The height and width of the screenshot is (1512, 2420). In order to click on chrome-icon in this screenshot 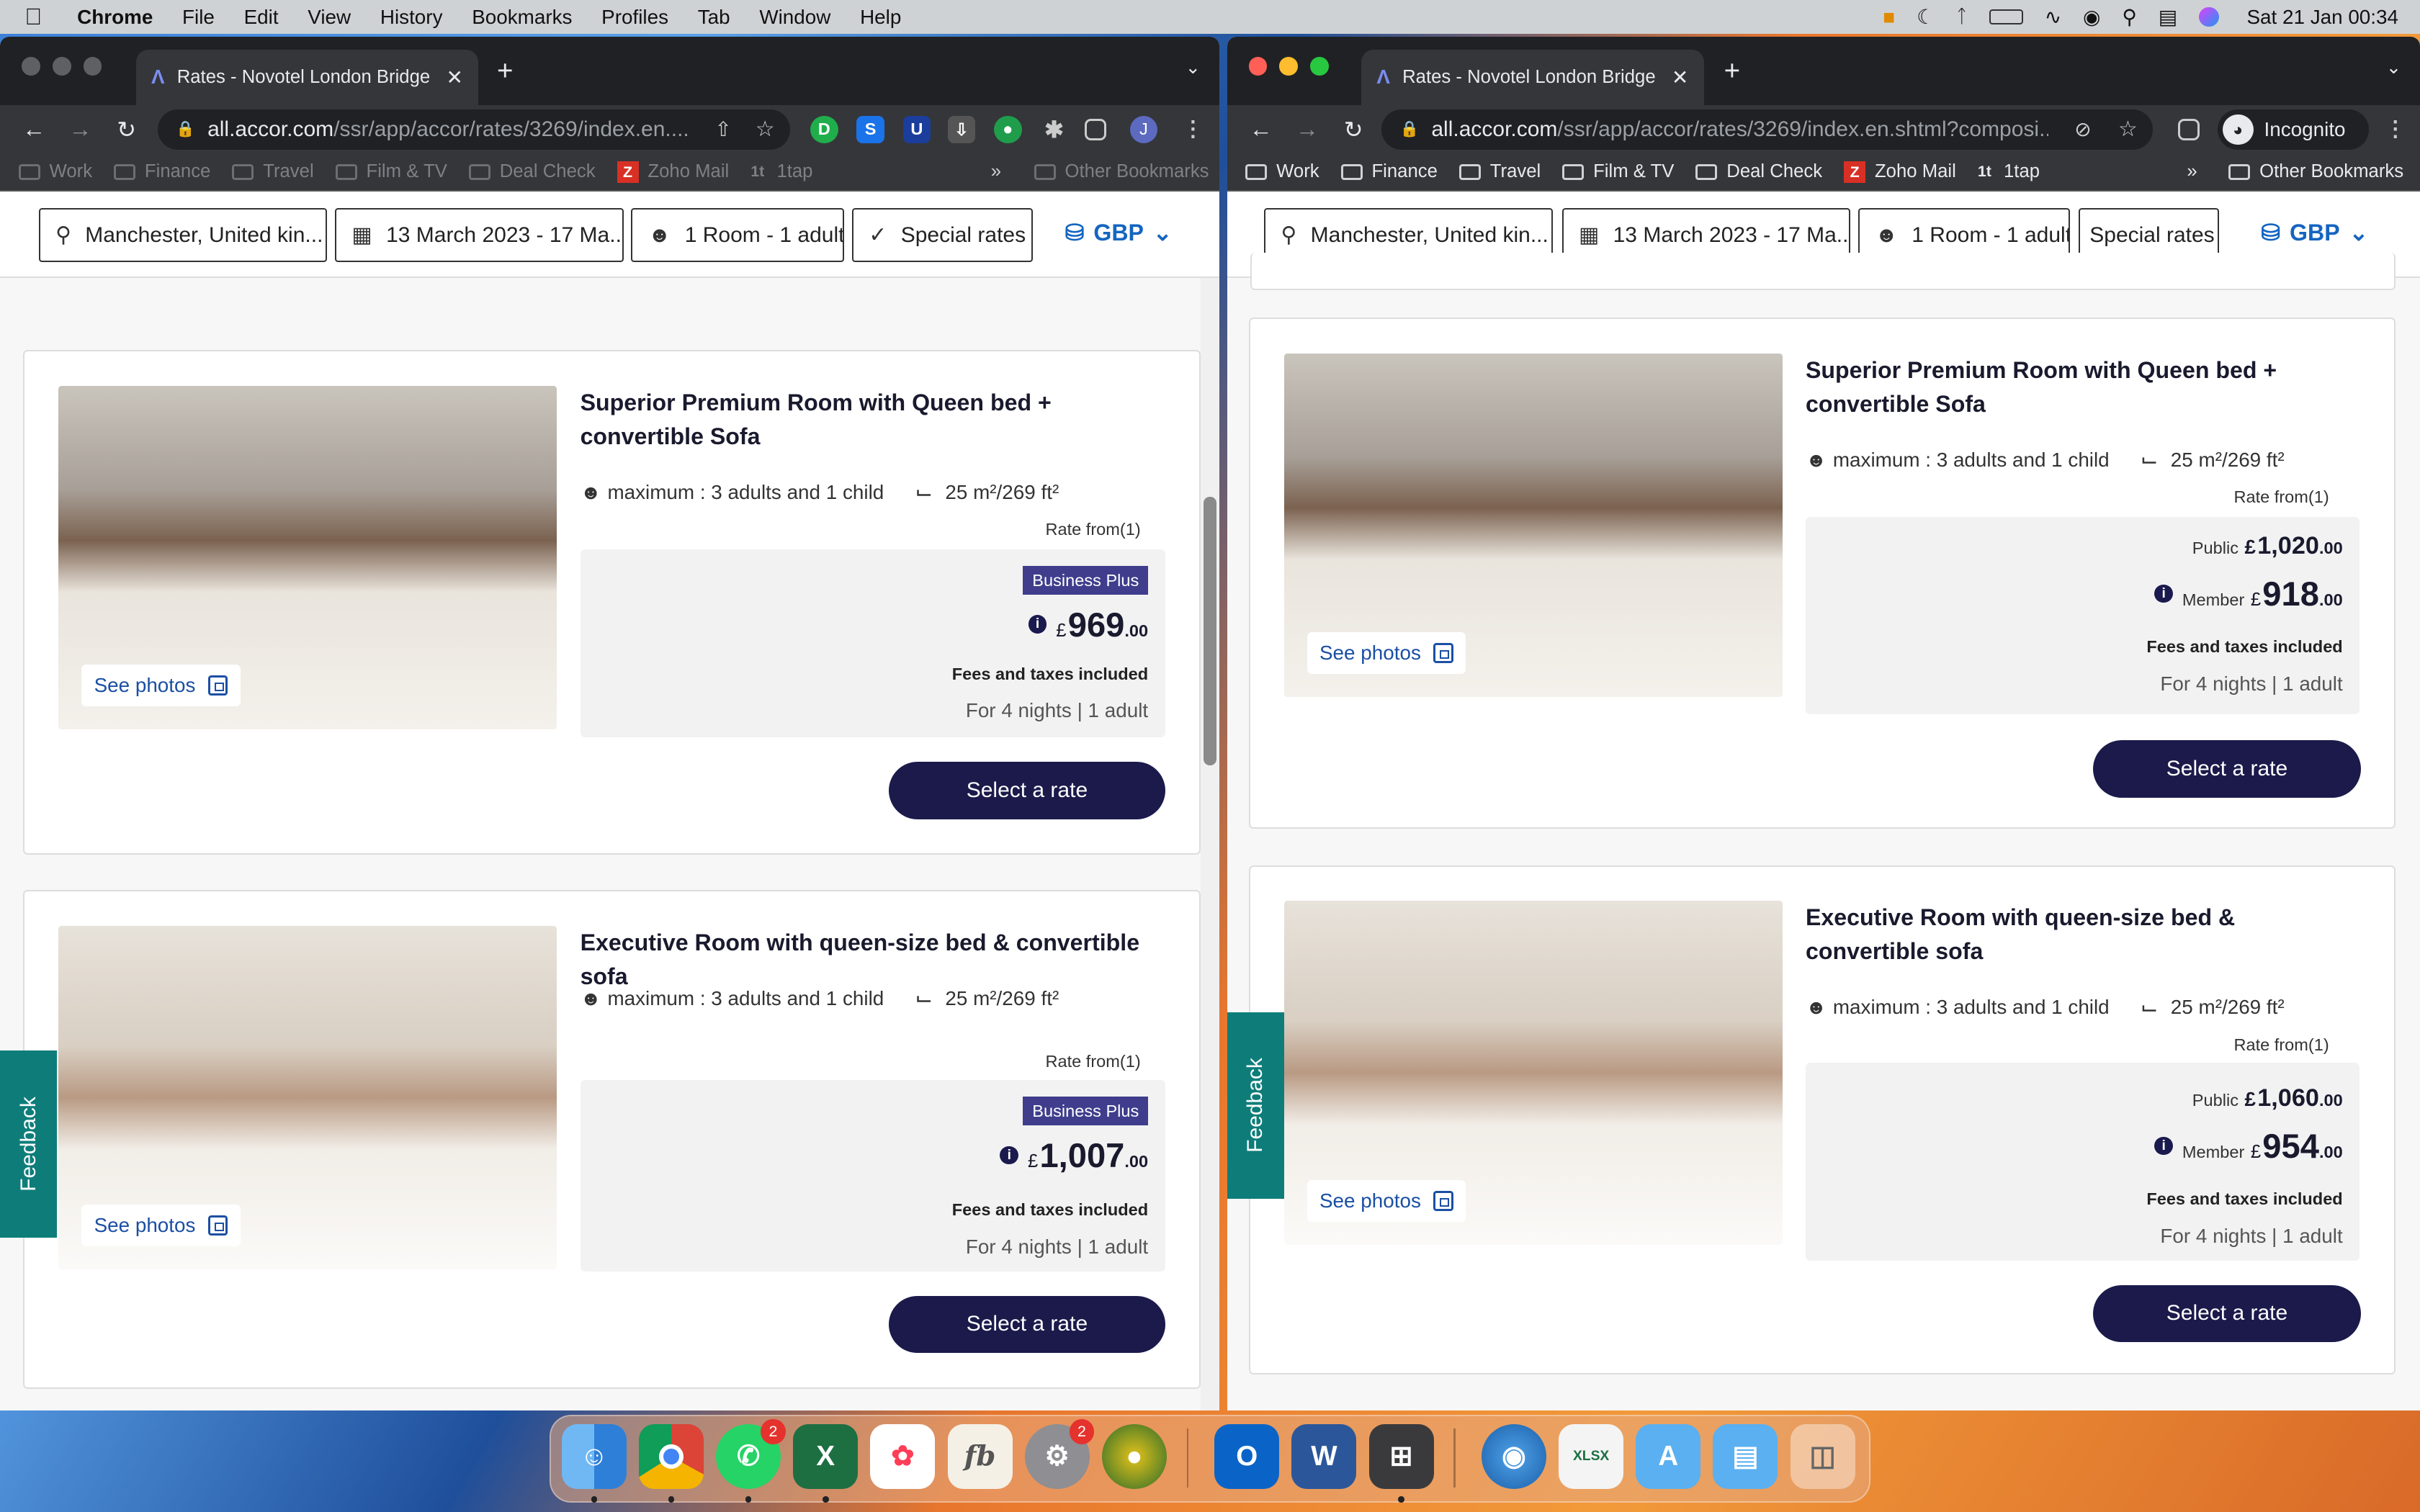, I will do `click(671, 1456)`.